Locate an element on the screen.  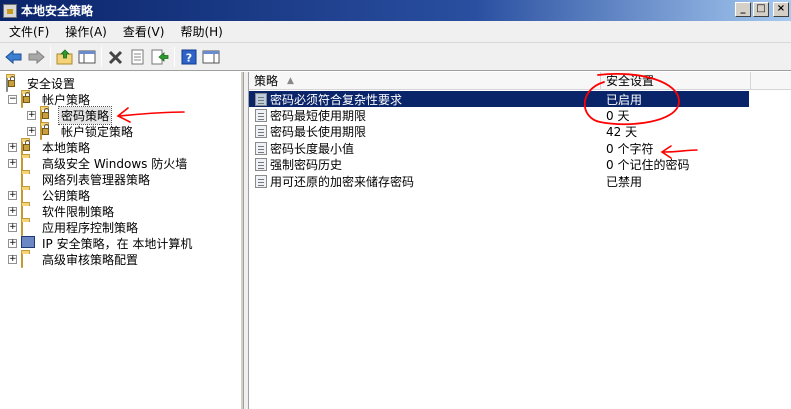
window-controls: _ □ × is located at coordinates (762, 9).